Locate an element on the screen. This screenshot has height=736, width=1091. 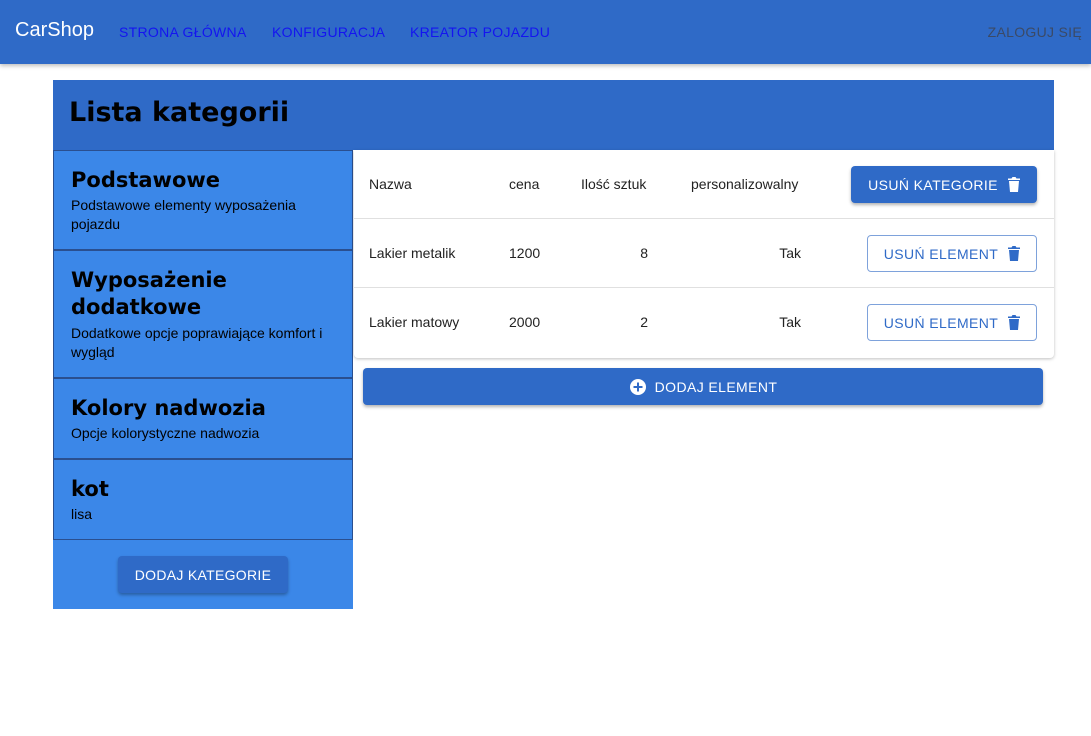
category-description: lisa is located at coordinates (82, 514).